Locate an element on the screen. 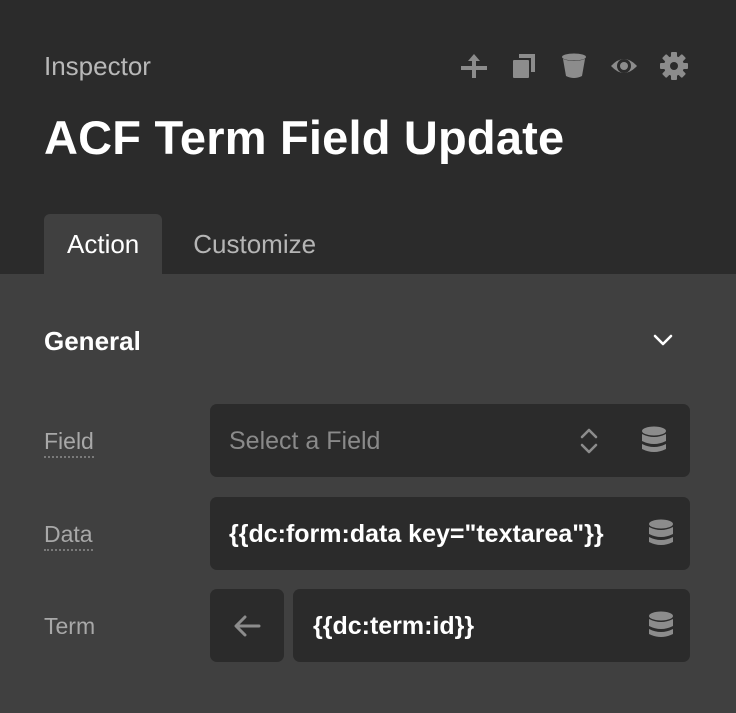  data-input: {{dc:form:data key="textarea"}} is located at coordinates (450, 533).